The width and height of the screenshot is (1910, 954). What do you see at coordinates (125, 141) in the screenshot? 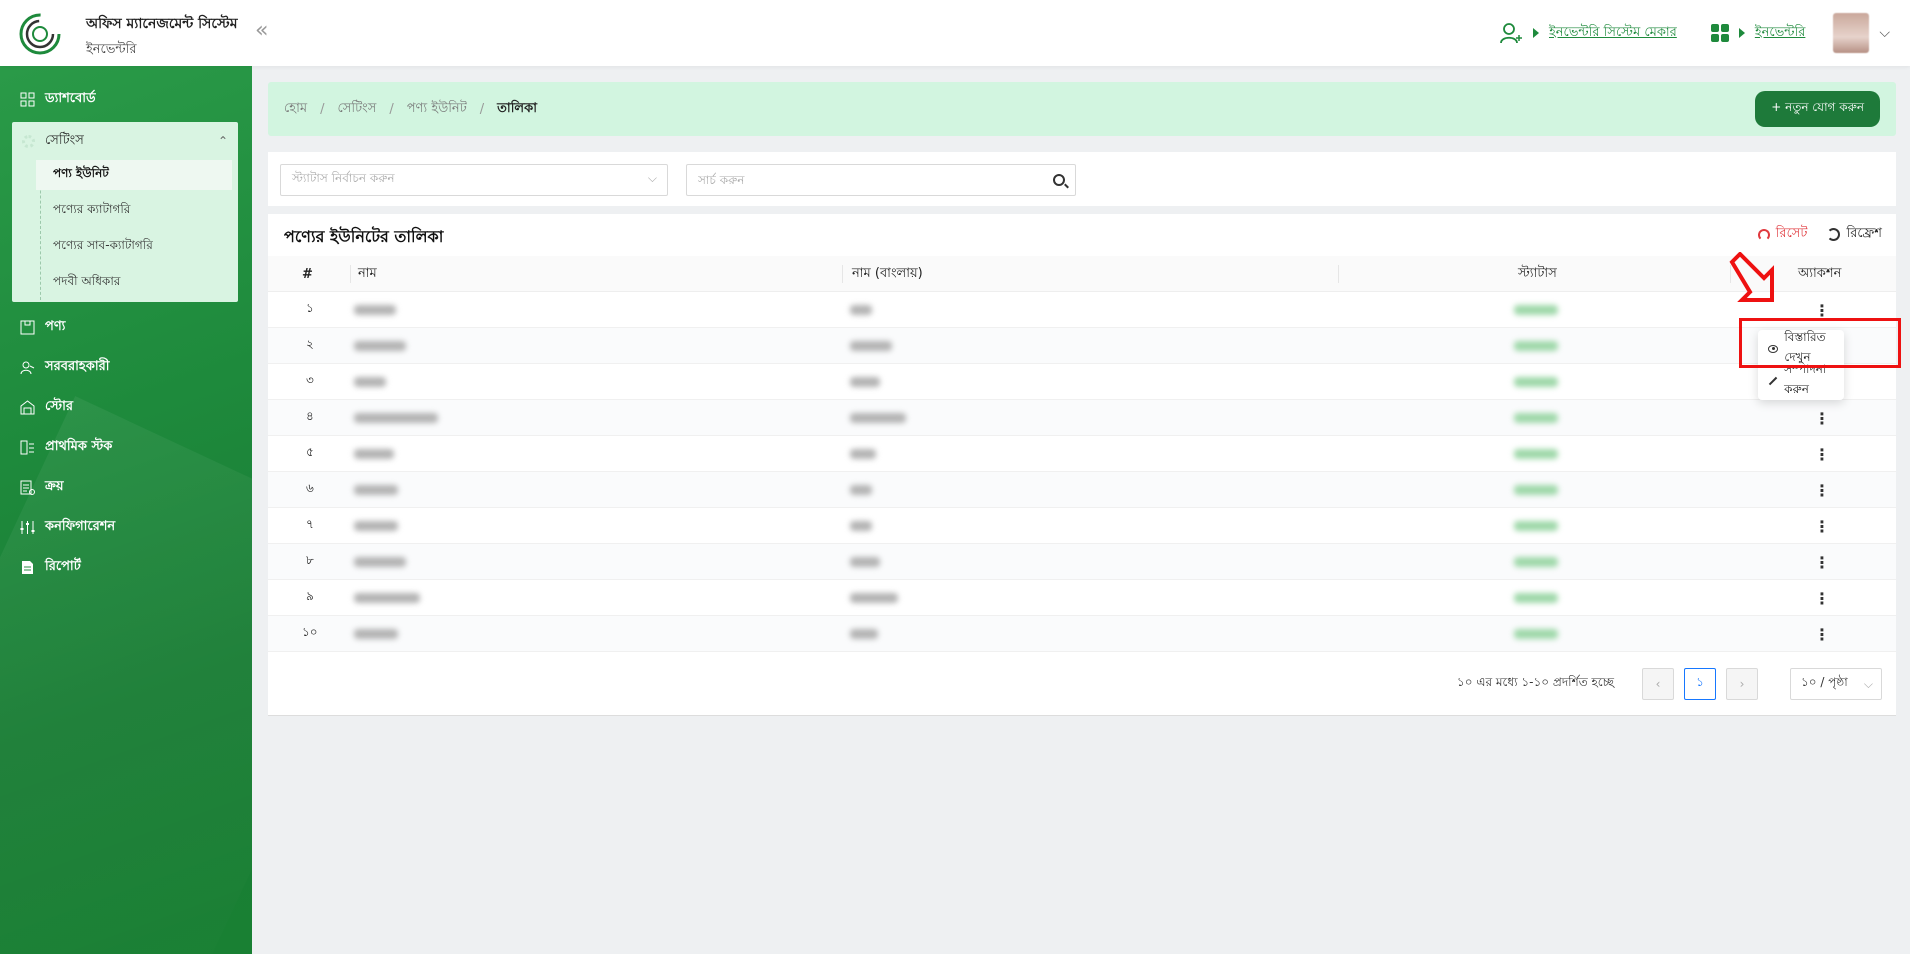
I see `sidebar-item-settings: সেটিংস ⌃` at bounding box center [125, 141].